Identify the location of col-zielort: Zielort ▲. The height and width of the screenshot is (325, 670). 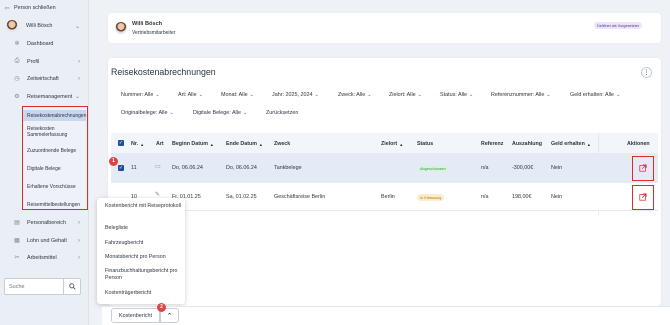
(392, 144).